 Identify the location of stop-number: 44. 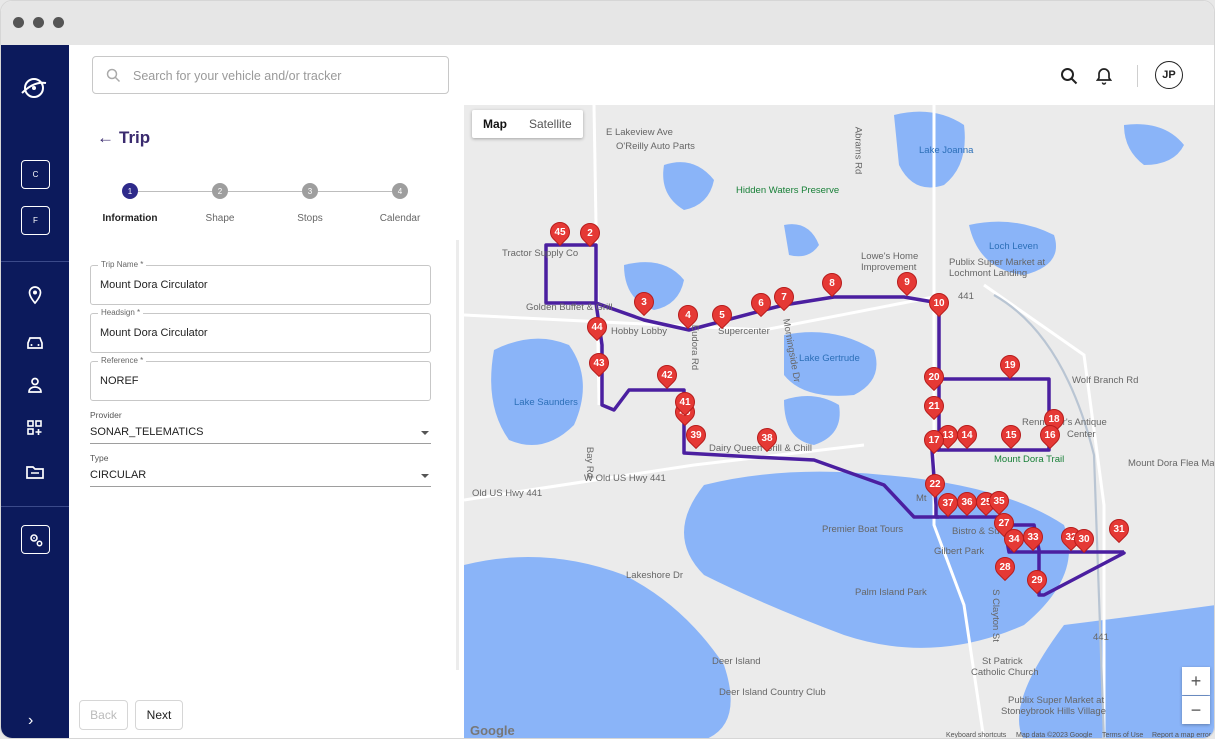
(597, 327).